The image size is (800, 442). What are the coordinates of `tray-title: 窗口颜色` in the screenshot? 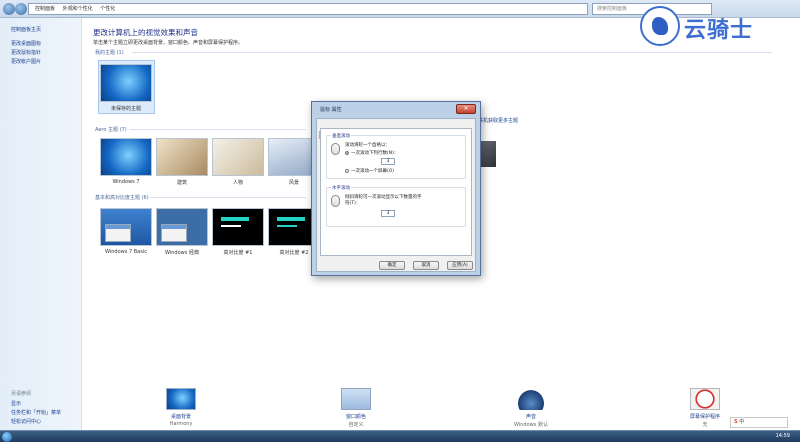 It's located at (355, 417).